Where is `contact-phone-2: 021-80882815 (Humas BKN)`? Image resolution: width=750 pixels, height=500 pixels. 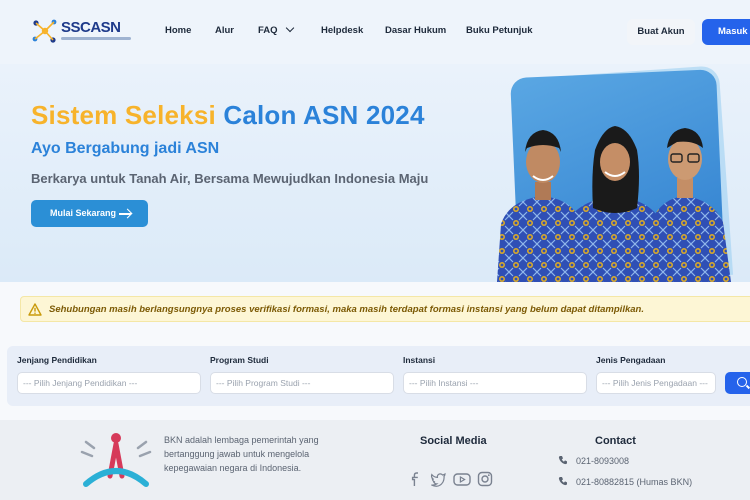
contact-phone-2: 021-80882815 (Humas BKN) is located at coordinates (625, 481).